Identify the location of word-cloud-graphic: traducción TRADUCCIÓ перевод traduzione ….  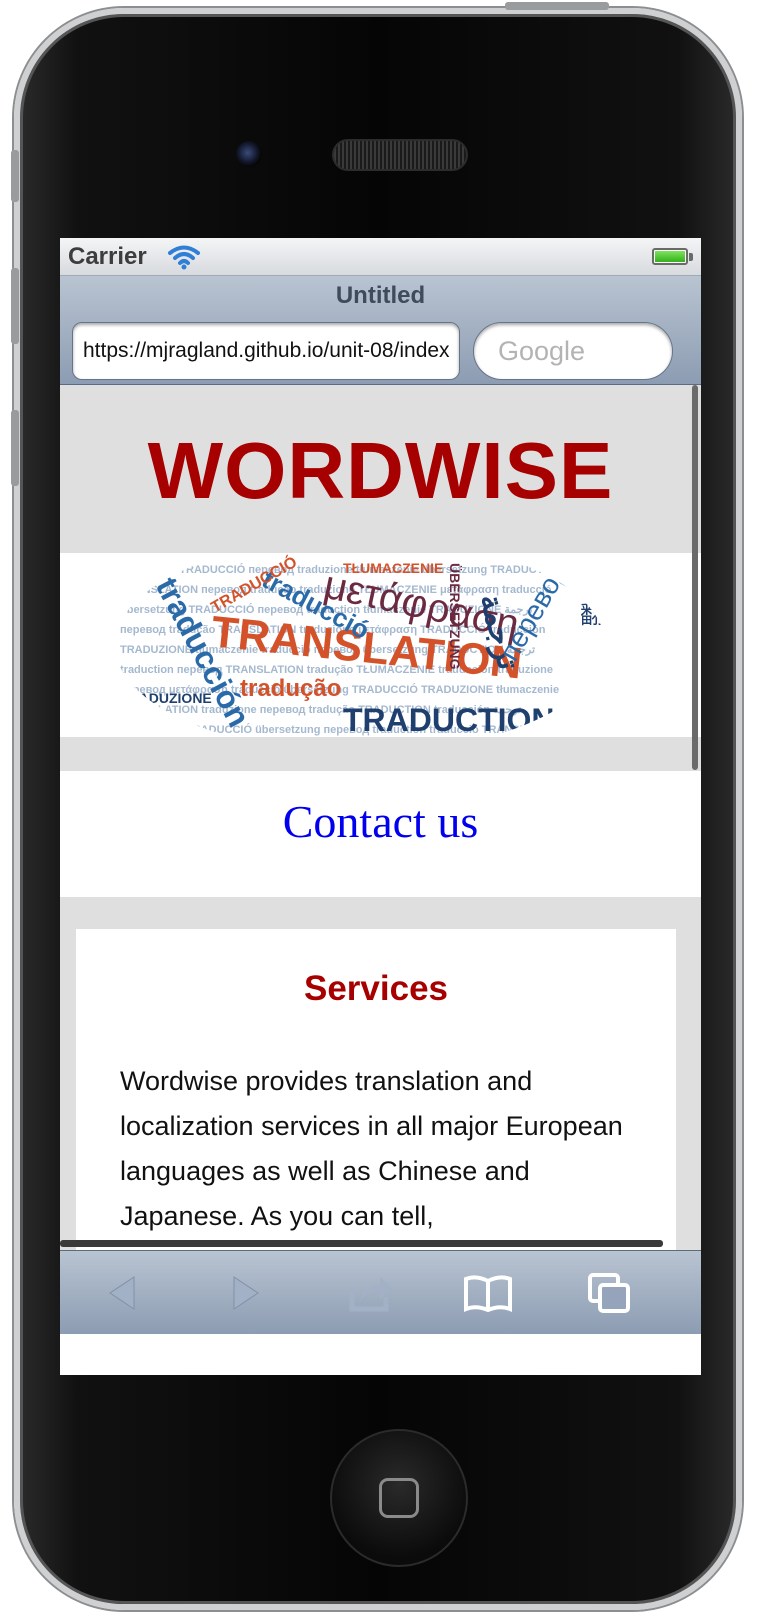
(362, 645).